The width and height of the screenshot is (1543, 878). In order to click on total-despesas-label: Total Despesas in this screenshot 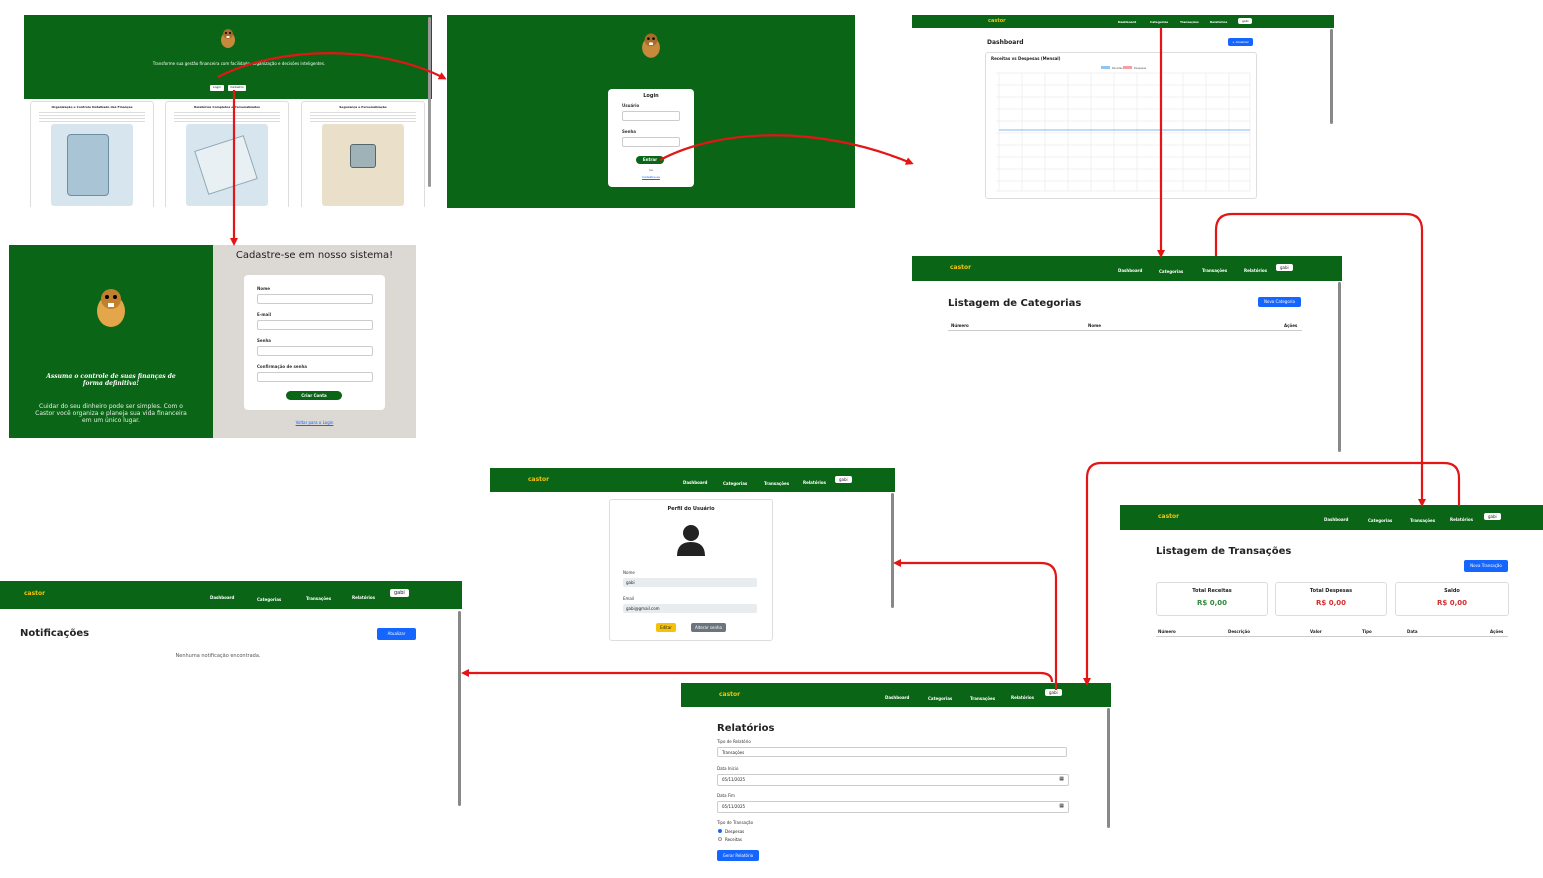, I will do `click(1331, 591)`.